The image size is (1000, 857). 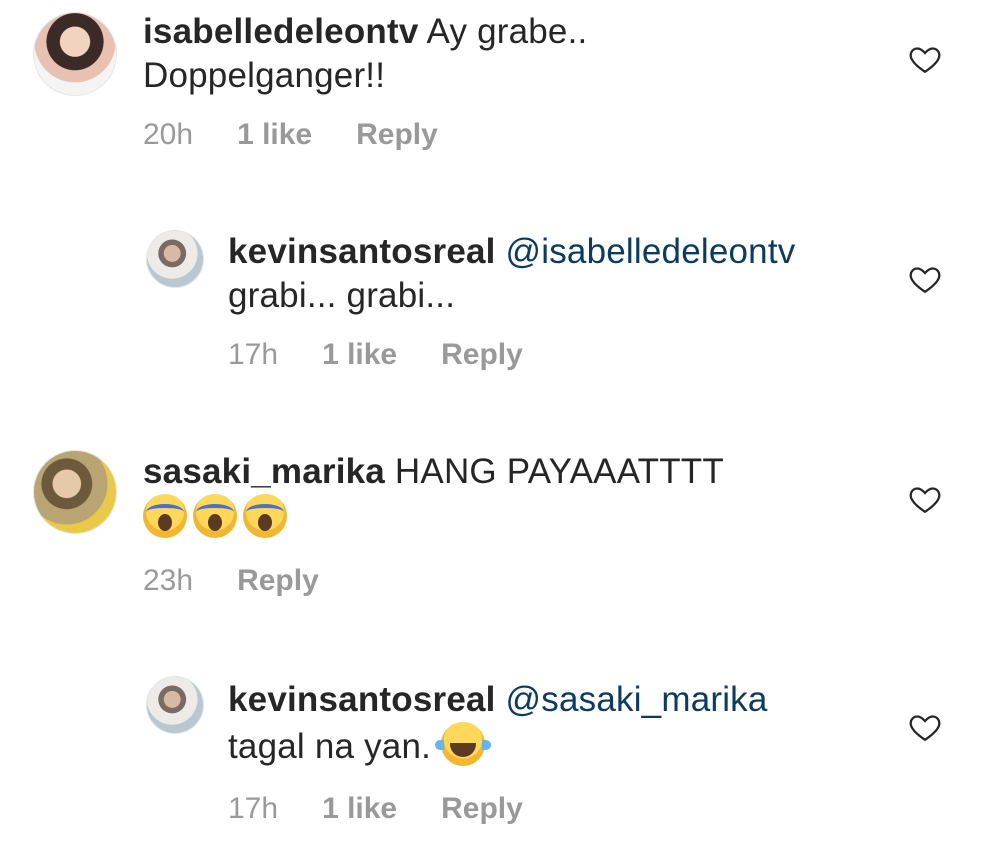 I want to click on mention-link: @sasaki_marika, so click(x=637, y=699).